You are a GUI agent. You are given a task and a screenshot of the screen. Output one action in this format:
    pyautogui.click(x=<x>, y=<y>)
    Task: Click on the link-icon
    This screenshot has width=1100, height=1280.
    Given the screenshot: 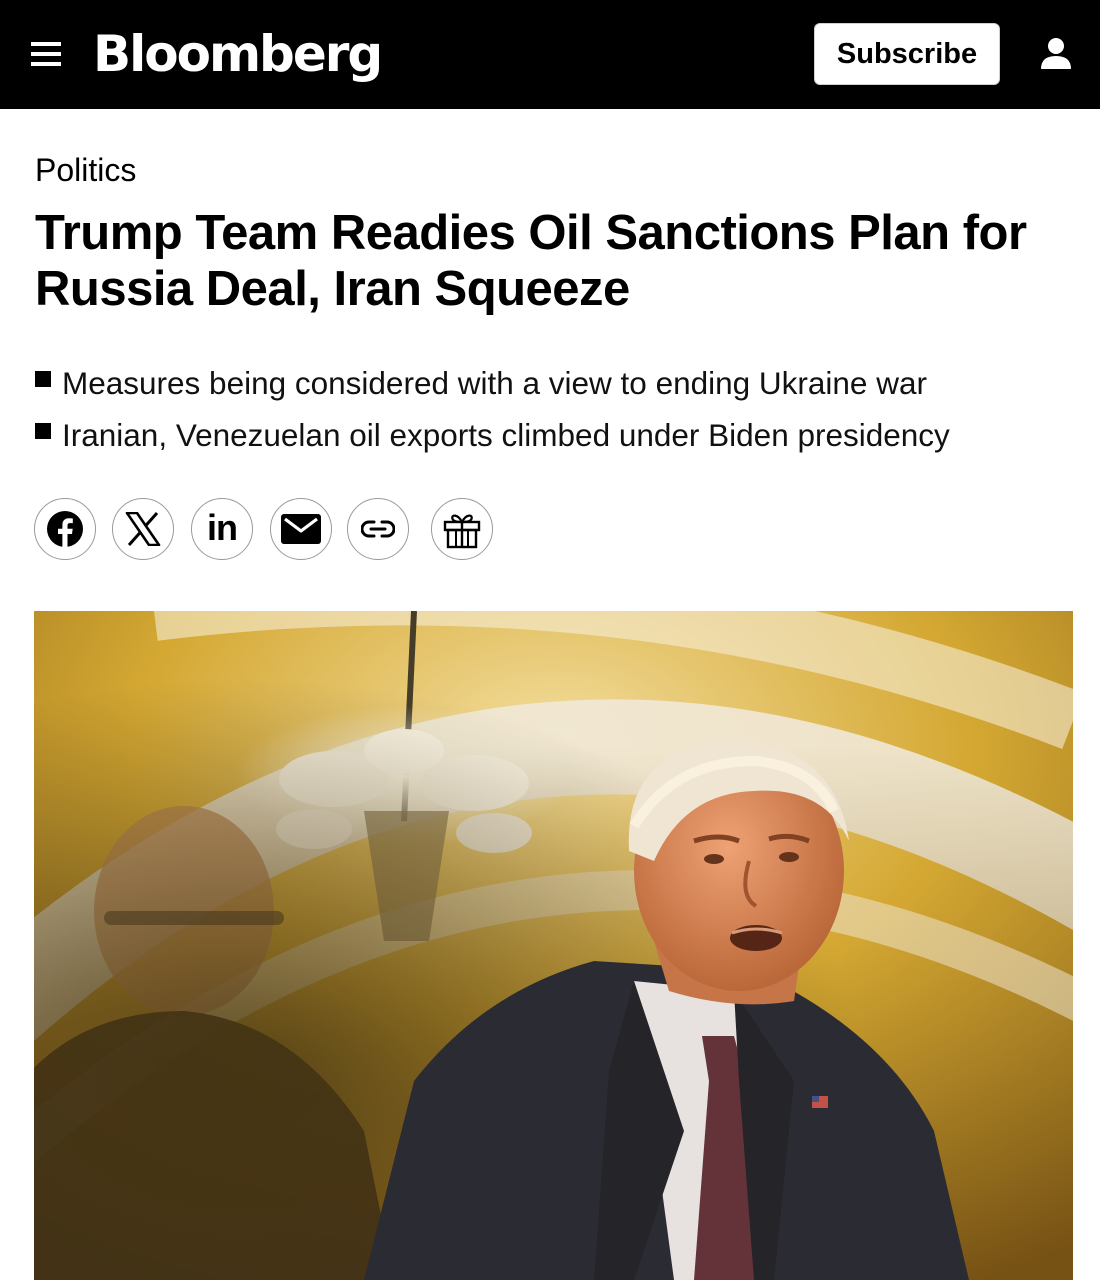 What is the action you would take?
    pyautogui.click(x=378, y=529)
    